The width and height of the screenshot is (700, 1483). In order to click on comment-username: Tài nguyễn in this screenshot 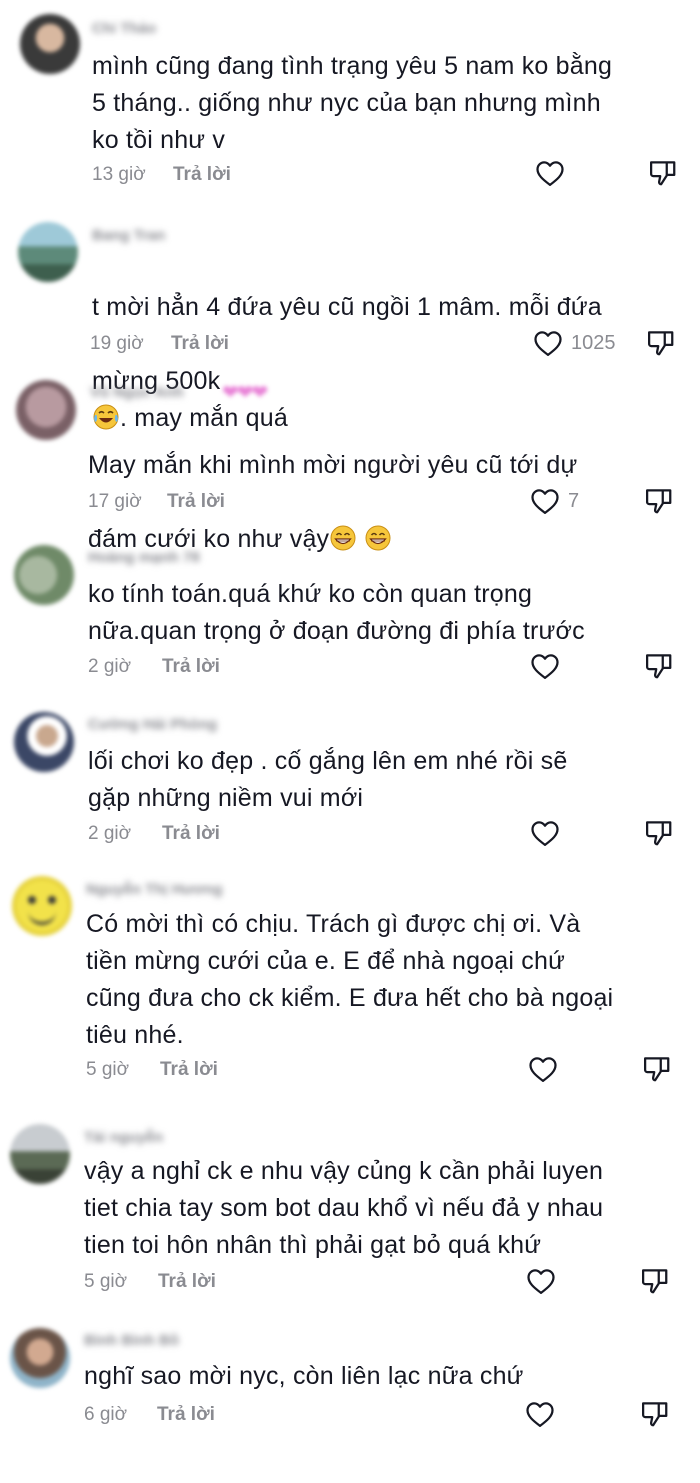, I will do `click(123, 1137)`.